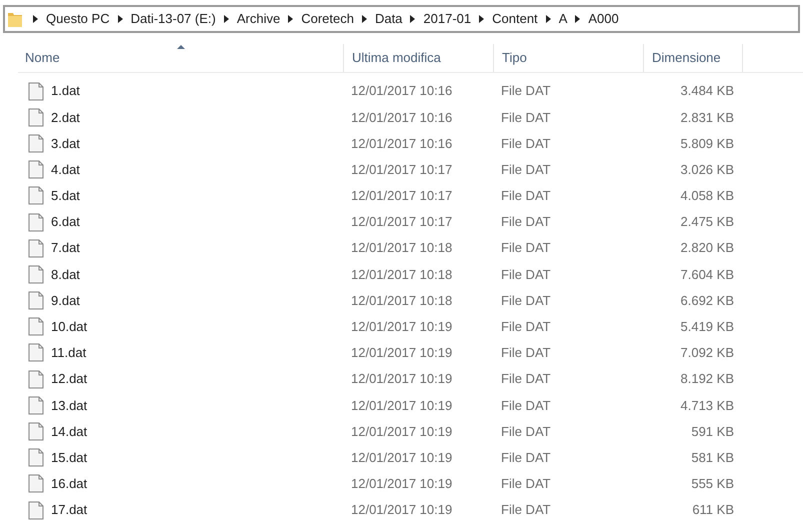  What do you see at coordinates (707, 274) in the screenshot?
I see `table-cell: 7.604 KB` at bounding box center [707, 274].